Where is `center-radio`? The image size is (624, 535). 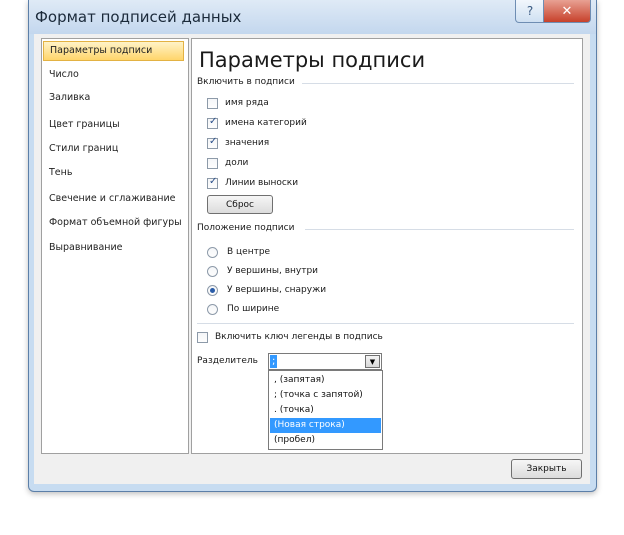
center-radio is located at coordinates (212, 252).